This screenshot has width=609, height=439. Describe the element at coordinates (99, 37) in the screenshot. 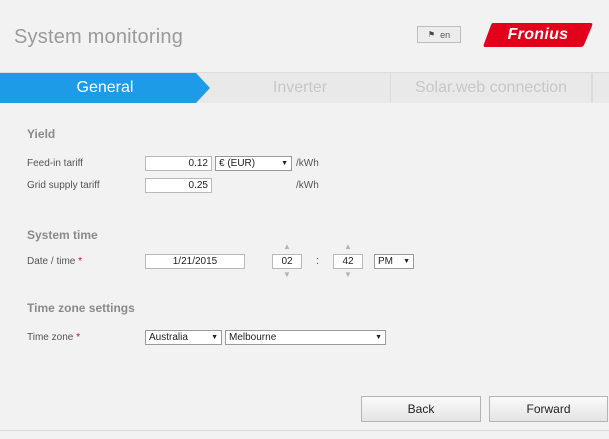

I see `page-title: System monitoring` at that location.